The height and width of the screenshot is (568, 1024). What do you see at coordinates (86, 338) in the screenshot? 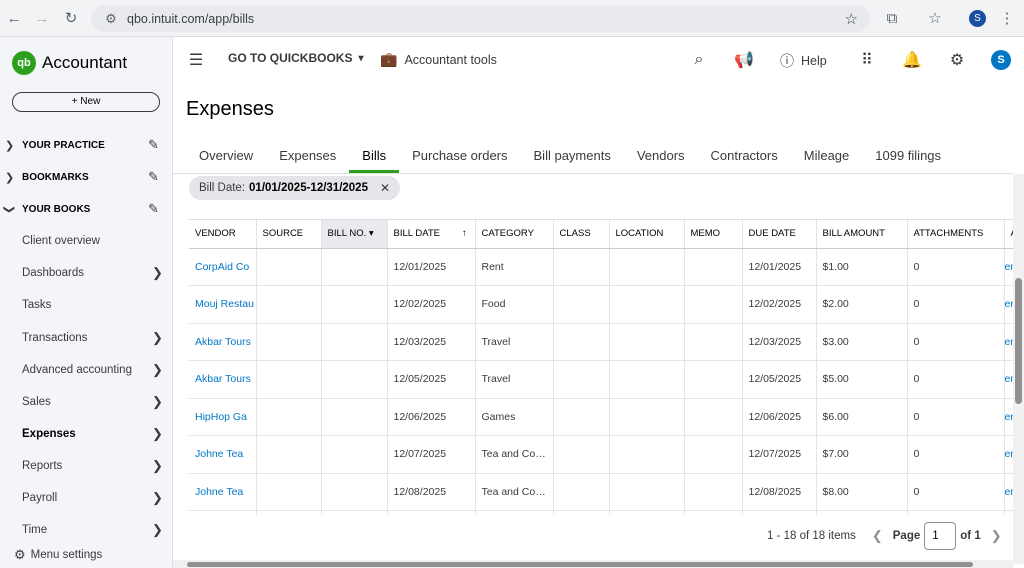
I see `sidebar-item-transactions: Transactions ❯` at bounding box center [86, 338].